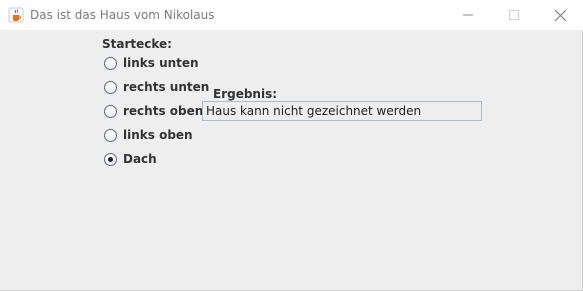 Image resolution: width=583 pixels, height=291 pixels. What do you see at coordinates (245, 94) in the screenshot?
I see `ergebnis-label: Ergebnis:` at bounding box center [245, 94].